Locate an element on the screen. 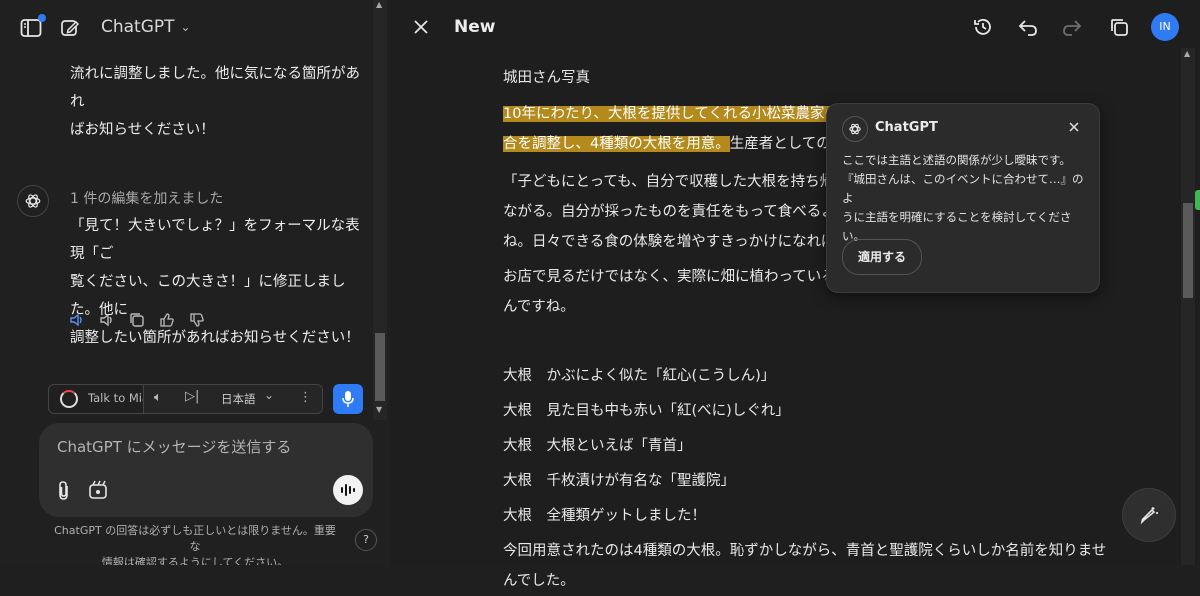 This screenshot has width=1200, height=596. apply-button: 適用する is located at coordinates (882, 257).